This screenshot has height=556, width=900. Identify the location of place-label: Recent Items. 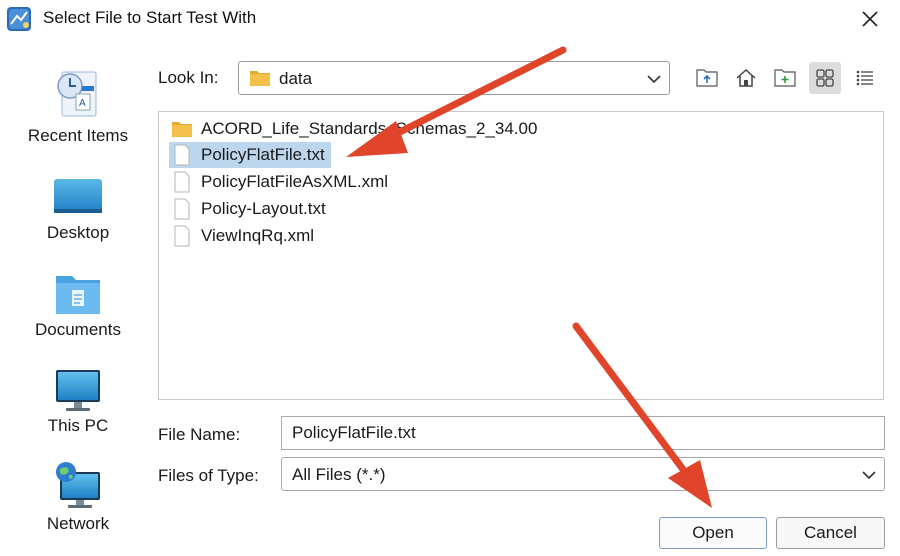
(78, 135).